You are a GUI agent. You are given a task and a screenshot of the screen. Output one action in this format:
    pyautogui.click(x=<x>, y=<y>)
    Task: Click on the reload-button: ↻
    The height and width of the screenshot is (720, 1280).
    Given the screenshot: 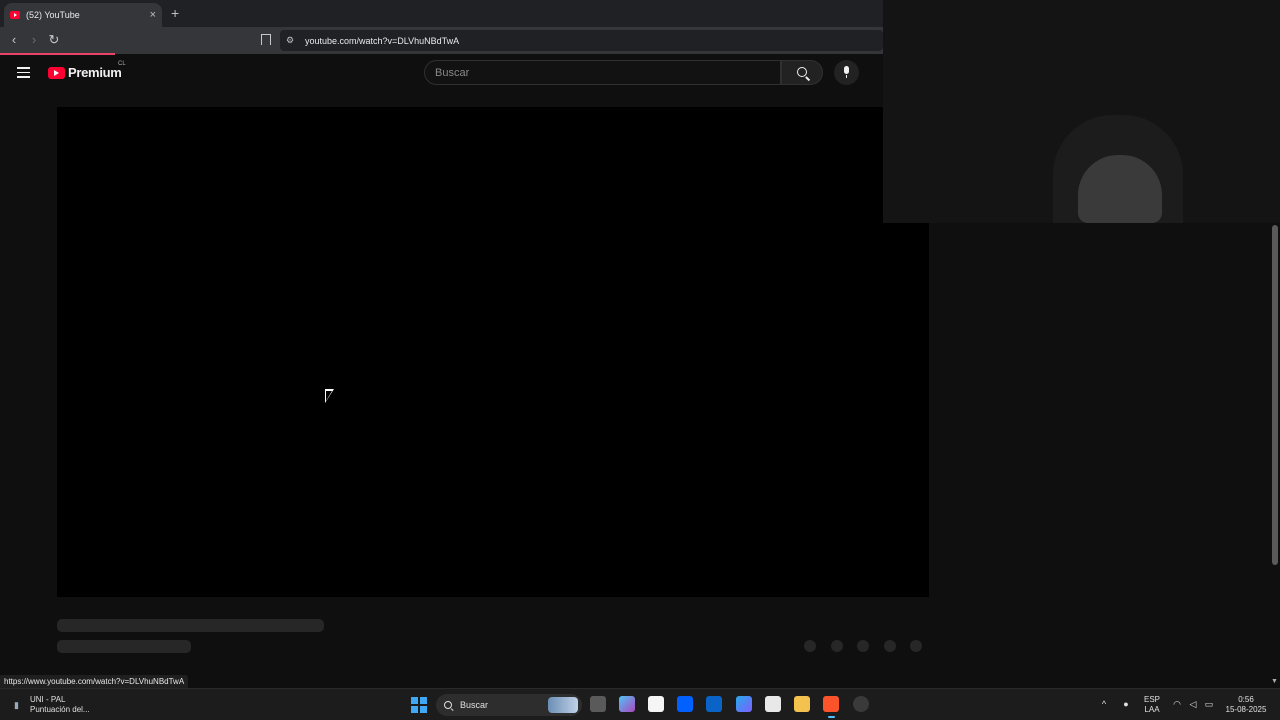 What is the action you would take?
    pyautogui.click(x=54, y=40)
    